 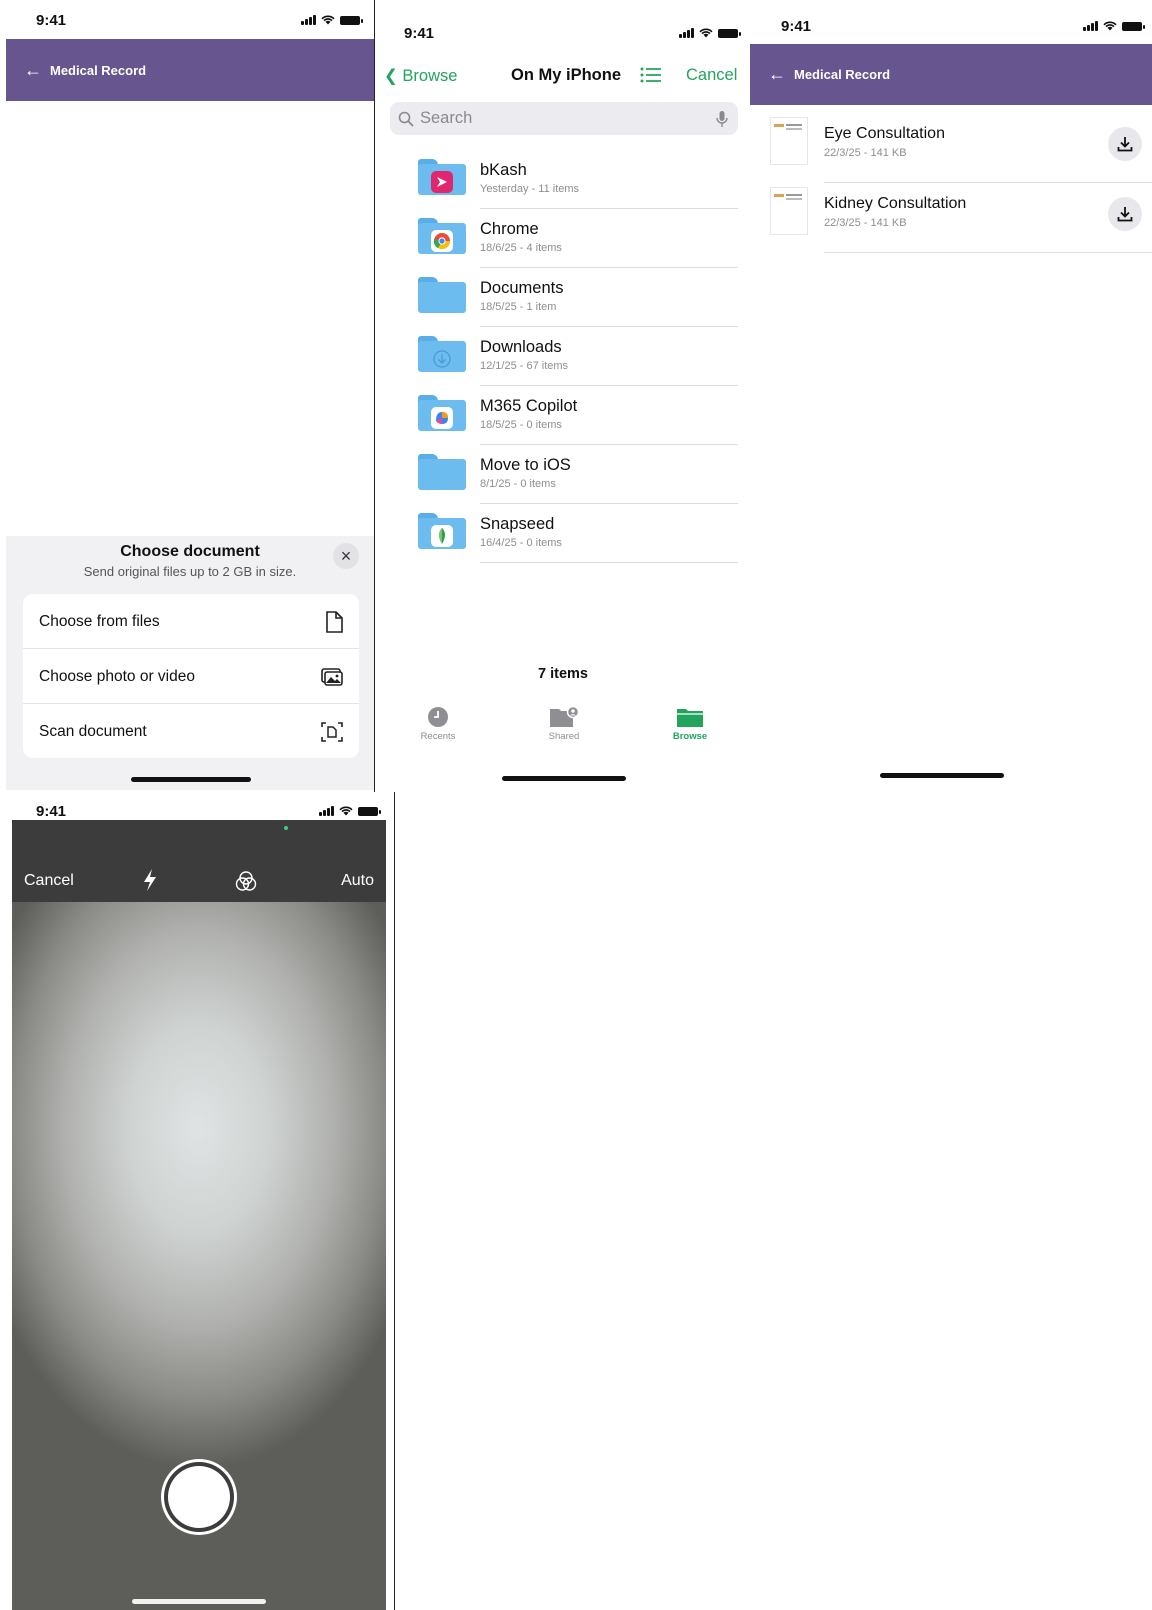 What do you see at coordinates (442, 418) in the screenshot?
I see `copilot-icon` at bounding box center [442, 418].